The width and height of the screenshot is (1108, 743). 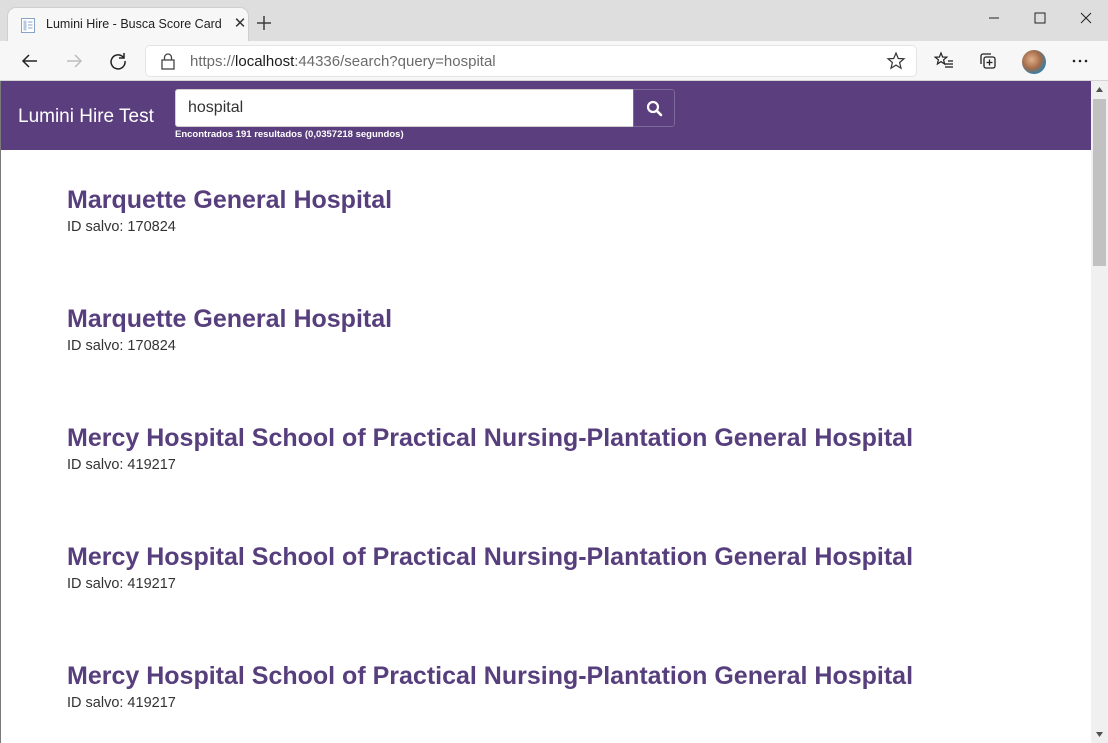 What do you see at coordinates (404, 108) in the screenshot?
I see `search-input` at bounding box center [404, 108].